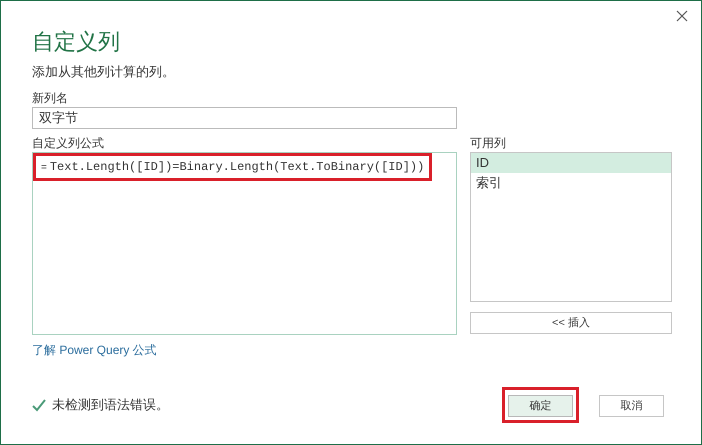 The height and width of the screenshot is (445, 702). What do you see at coordinates (94, 350) in the screenshot?
I see `learn-link: 了解 Power Query 公式` at bounding box center [94, 350].